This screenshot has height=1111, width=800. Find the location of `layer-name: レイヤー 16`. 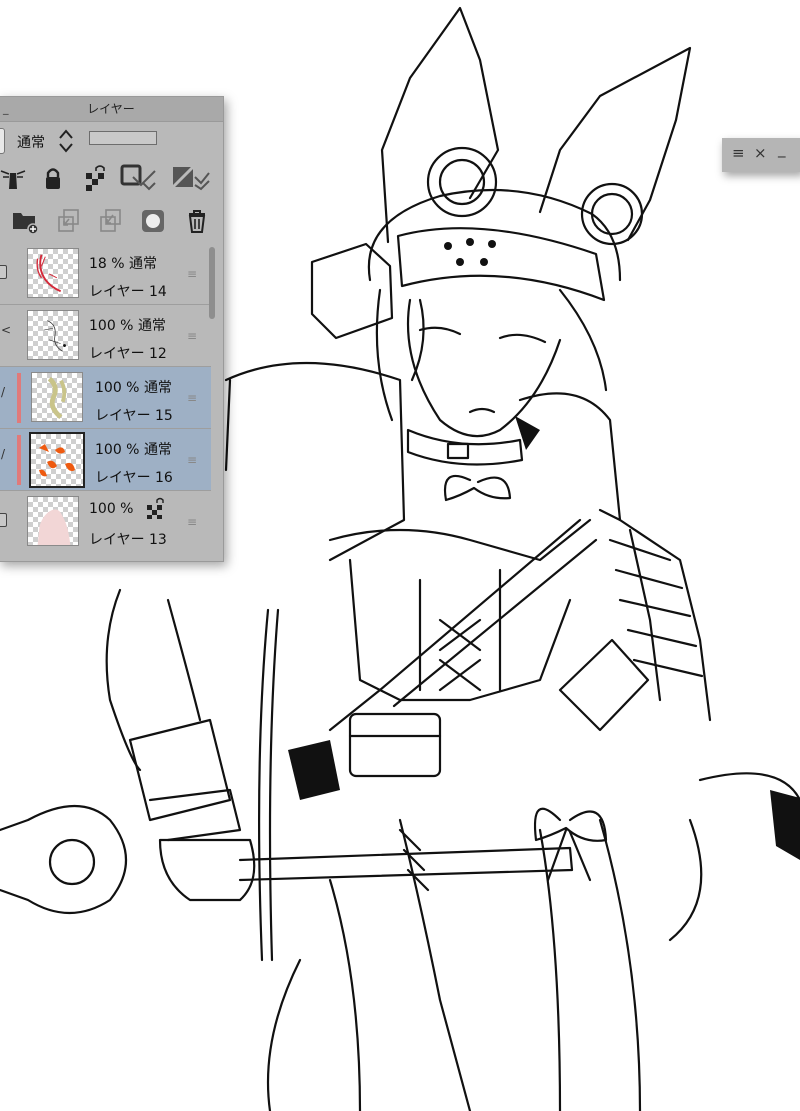

layer-name: レイヤー 16 is located at coordinates (134, 478).